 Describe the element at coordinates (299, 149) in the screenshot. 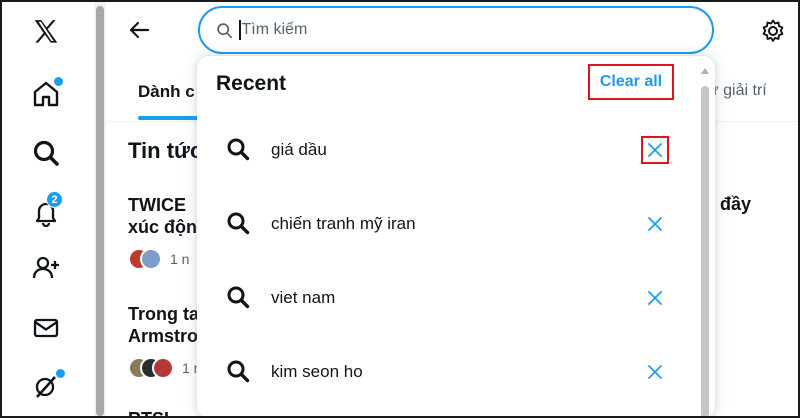

I see `recent-item-label: giá dầu` at that location.